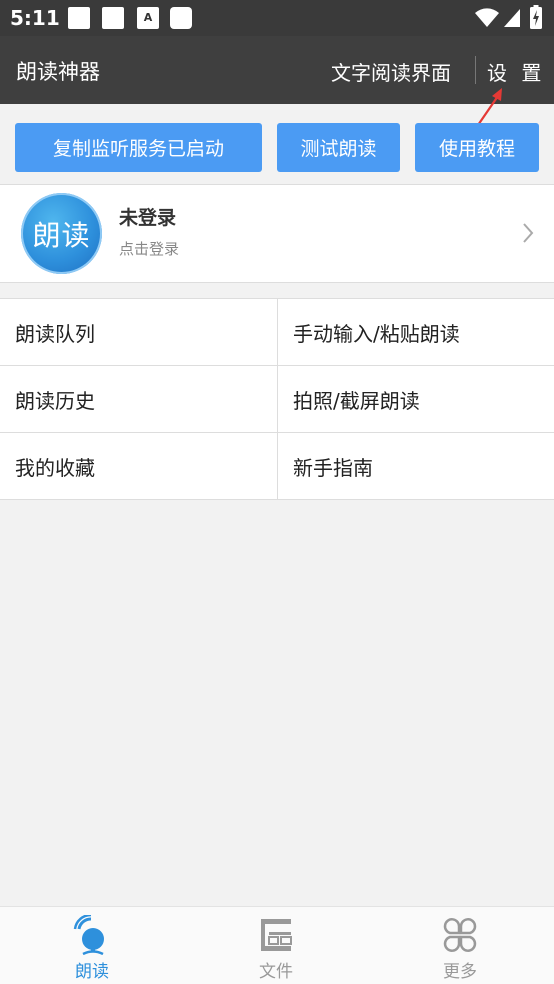 The width and height of the screenshot is (554, 984). Describe the element at coordinates (277, 18) in the screenshot. I see `status-bar: 5:11 A` at that location.